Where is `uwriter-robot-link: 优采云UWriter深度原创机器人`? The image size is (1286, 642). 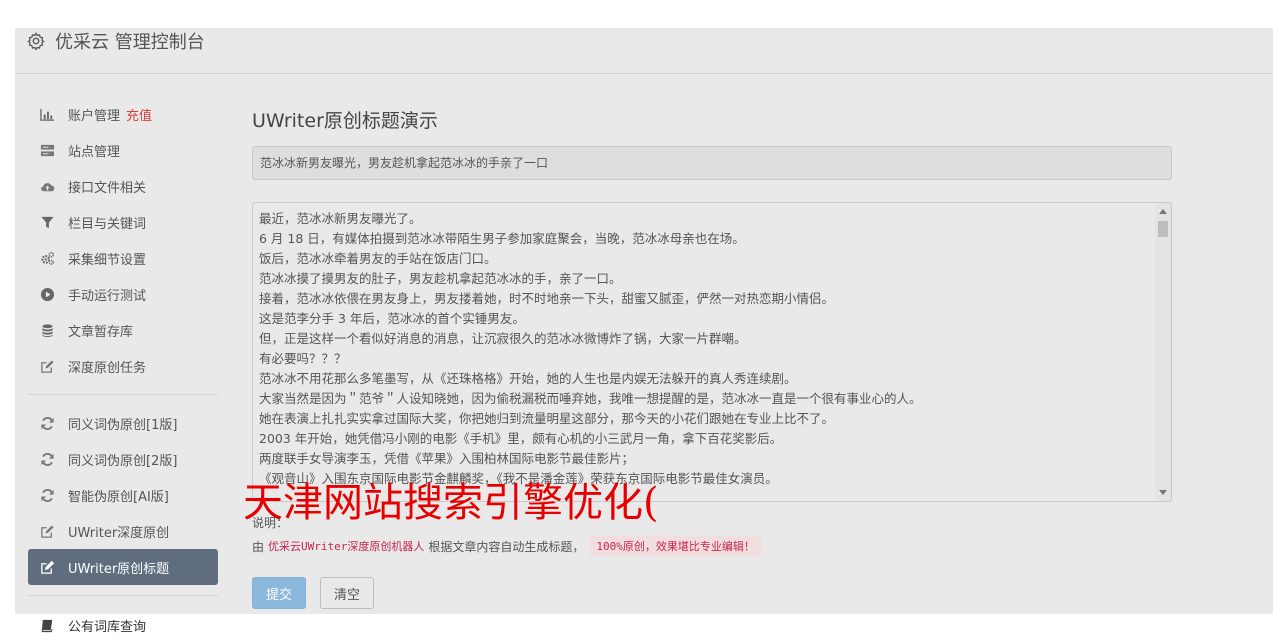
uwriter-robot-link: 优采云UWriter深度原创机器人 is located at coordinates (346, 546).